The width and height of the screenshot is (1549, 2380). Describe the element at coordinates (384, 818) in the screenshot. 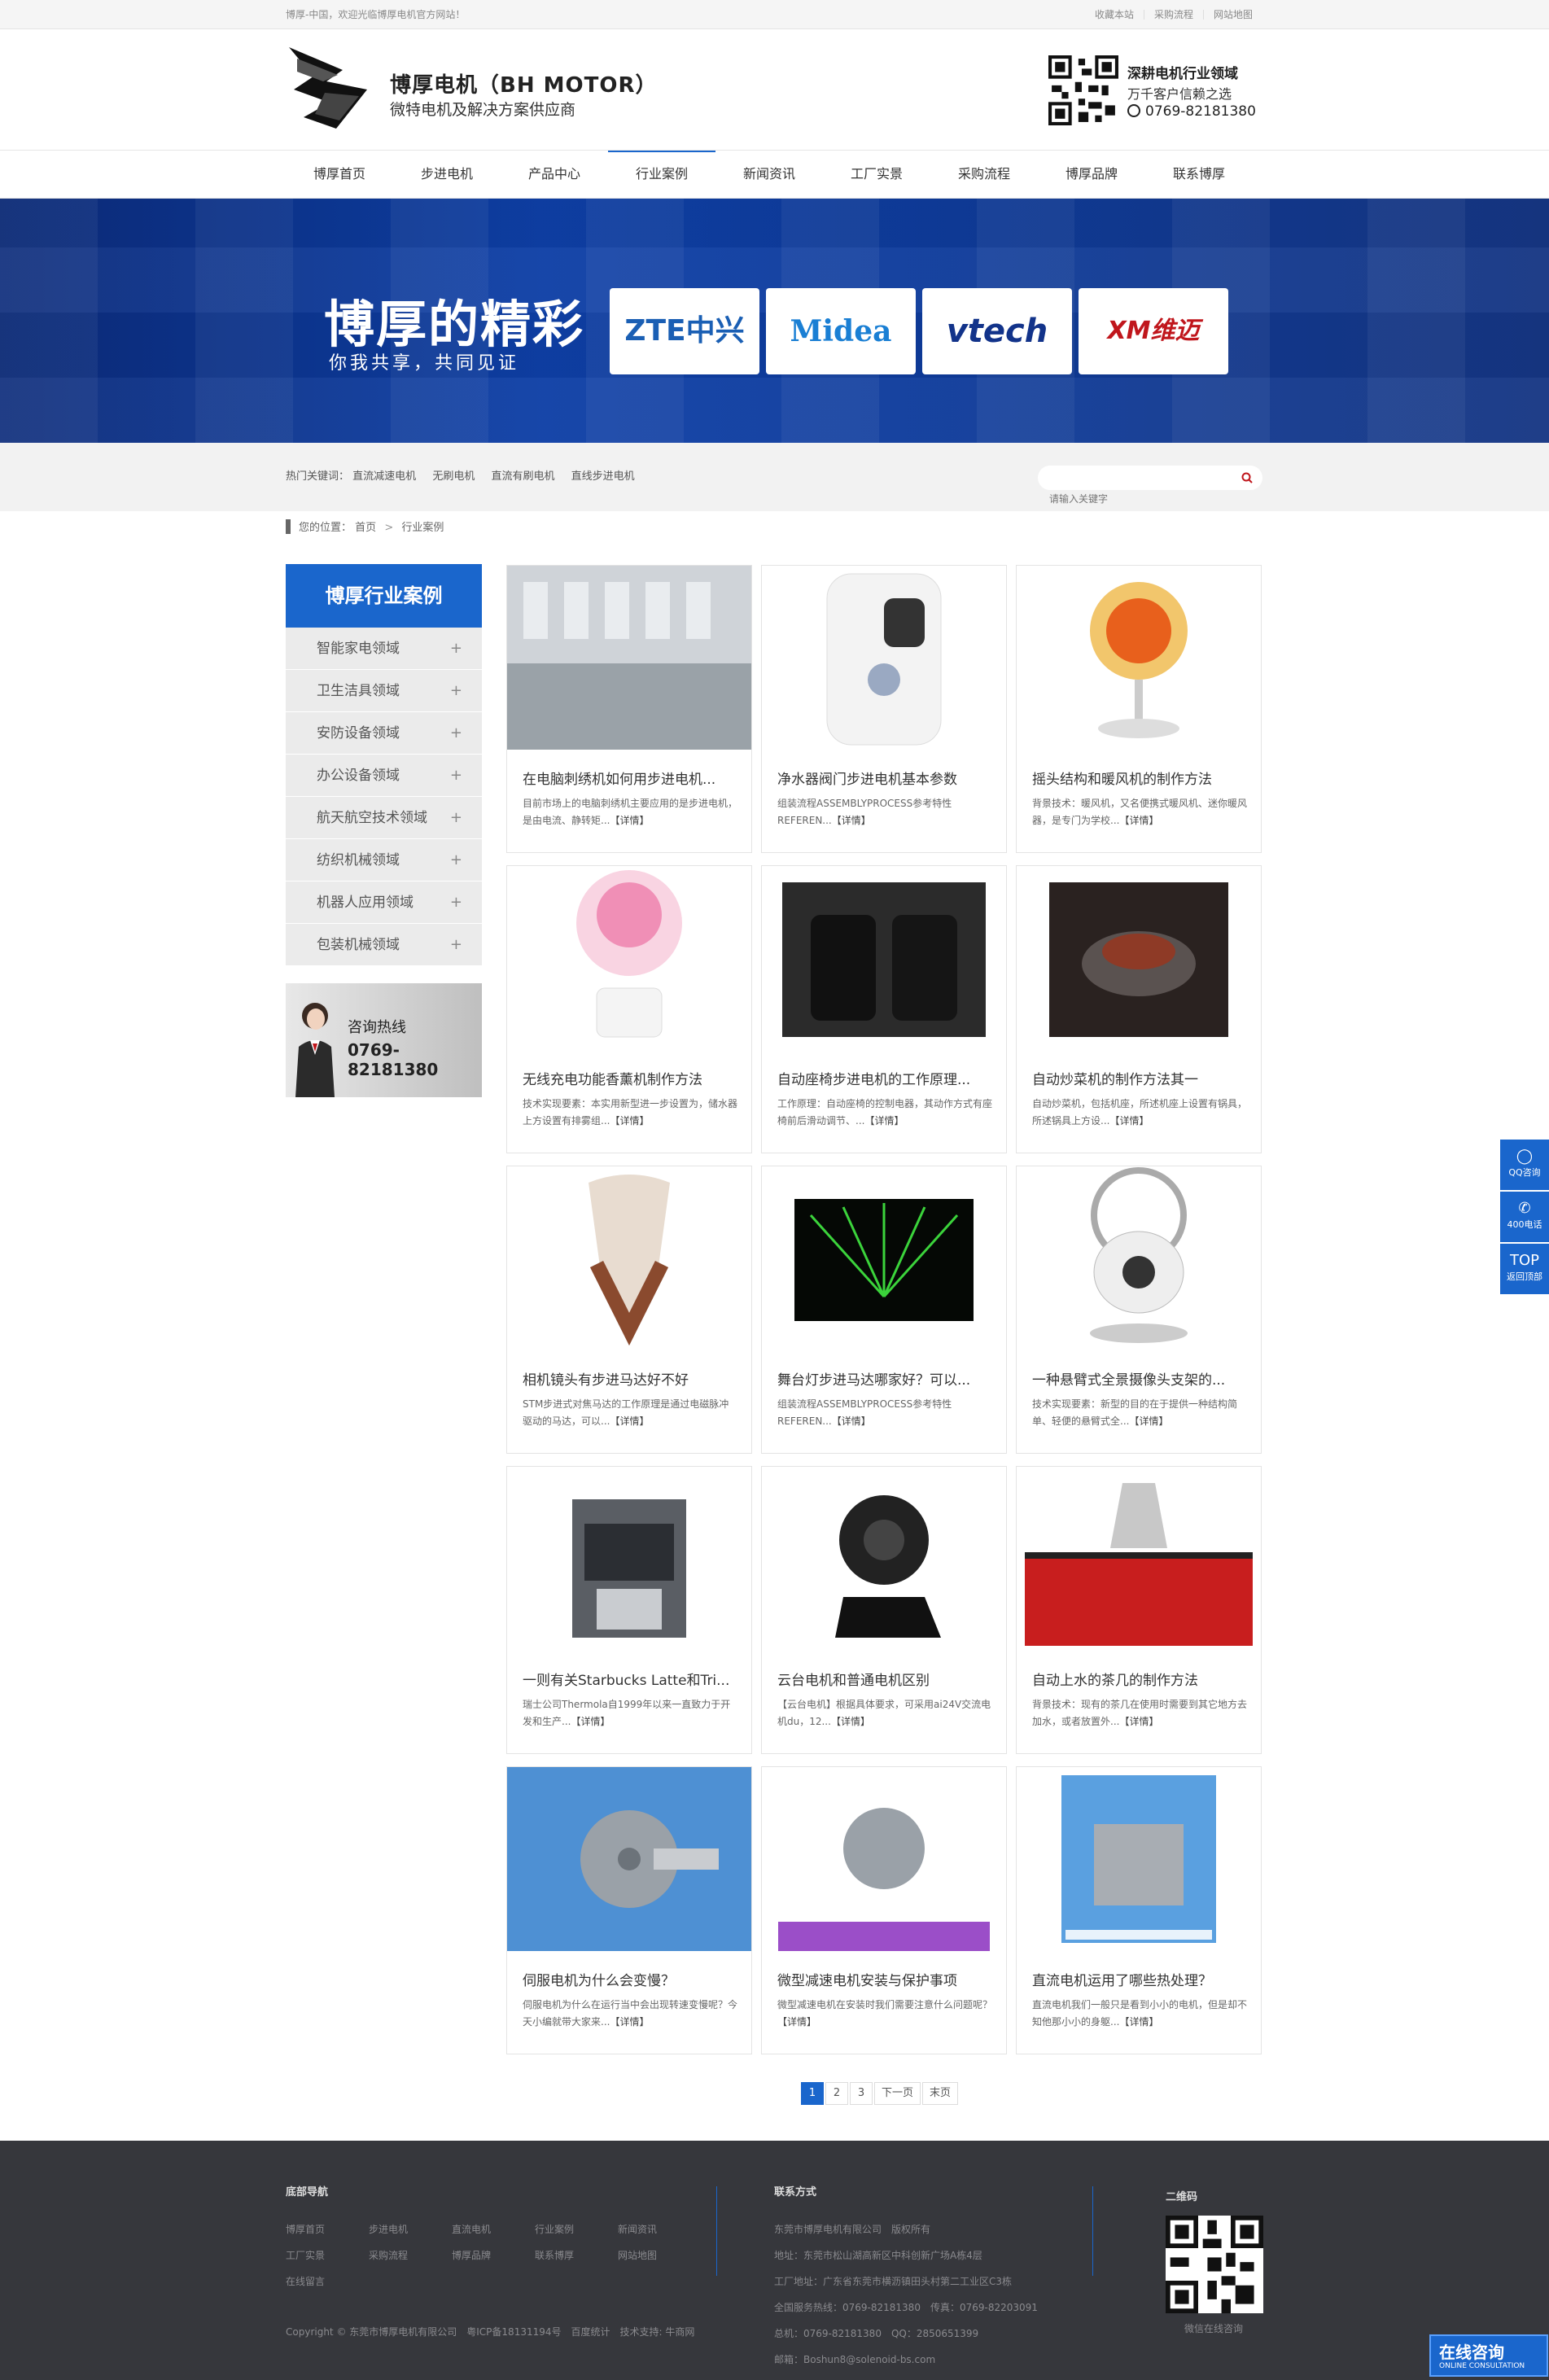

I see `sidebar-item-aerospace: 航天航空技术领域 +` at that location.